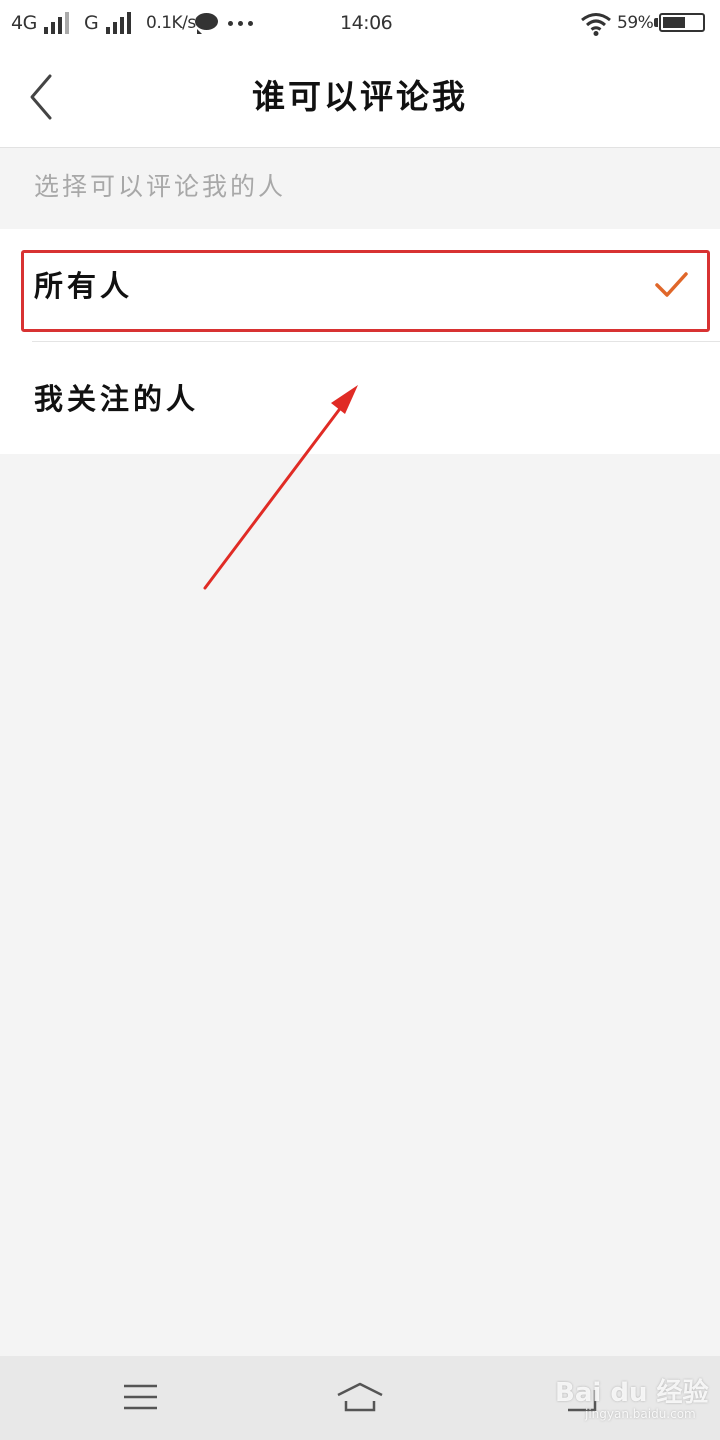 The image size is (720, 1440). I want to click on wifi-icon, so click(596, 24).